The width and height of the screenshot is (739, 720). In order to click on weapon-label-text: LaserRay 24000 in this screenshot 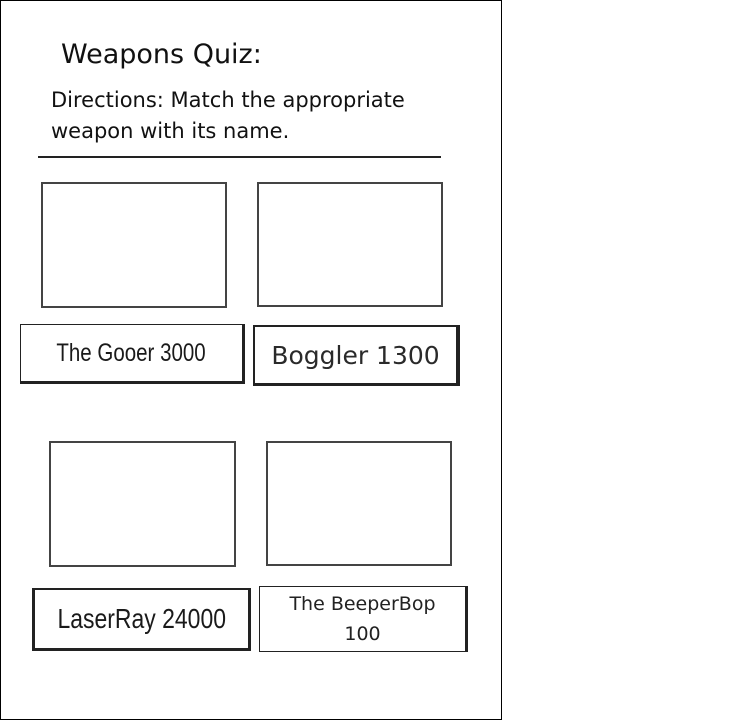, I will do `click(141, 618)`.